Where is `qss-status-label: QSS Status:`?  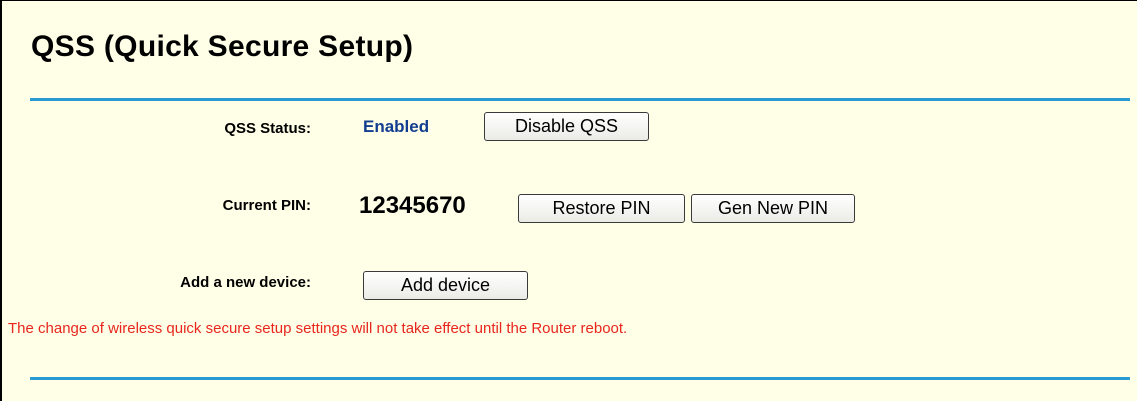 qss-status-label: QSS Status: is located at coordinates (267, 128).